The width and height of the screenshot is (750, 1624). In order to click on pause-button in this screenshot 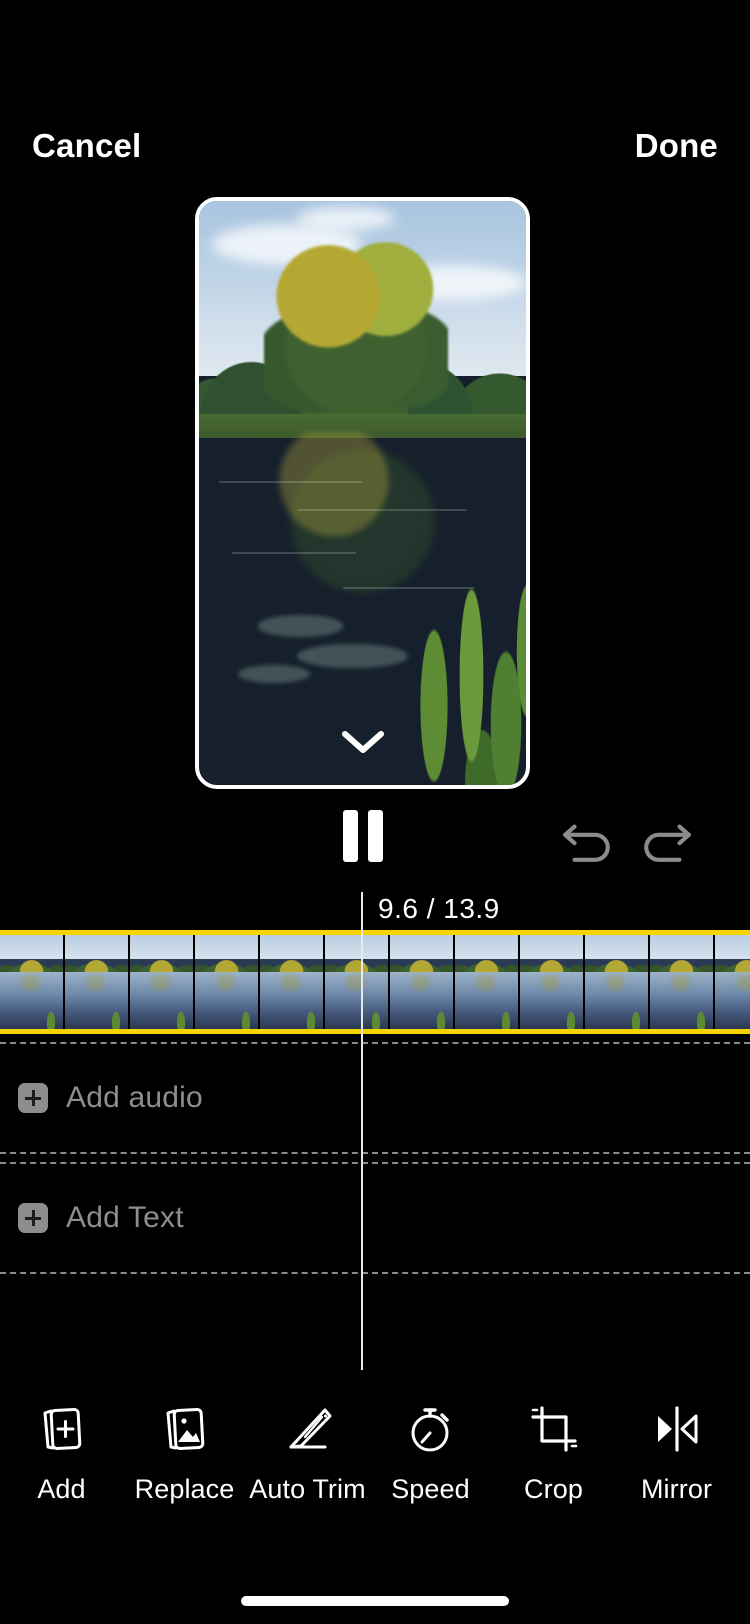, I will do `click(363, 836)`.